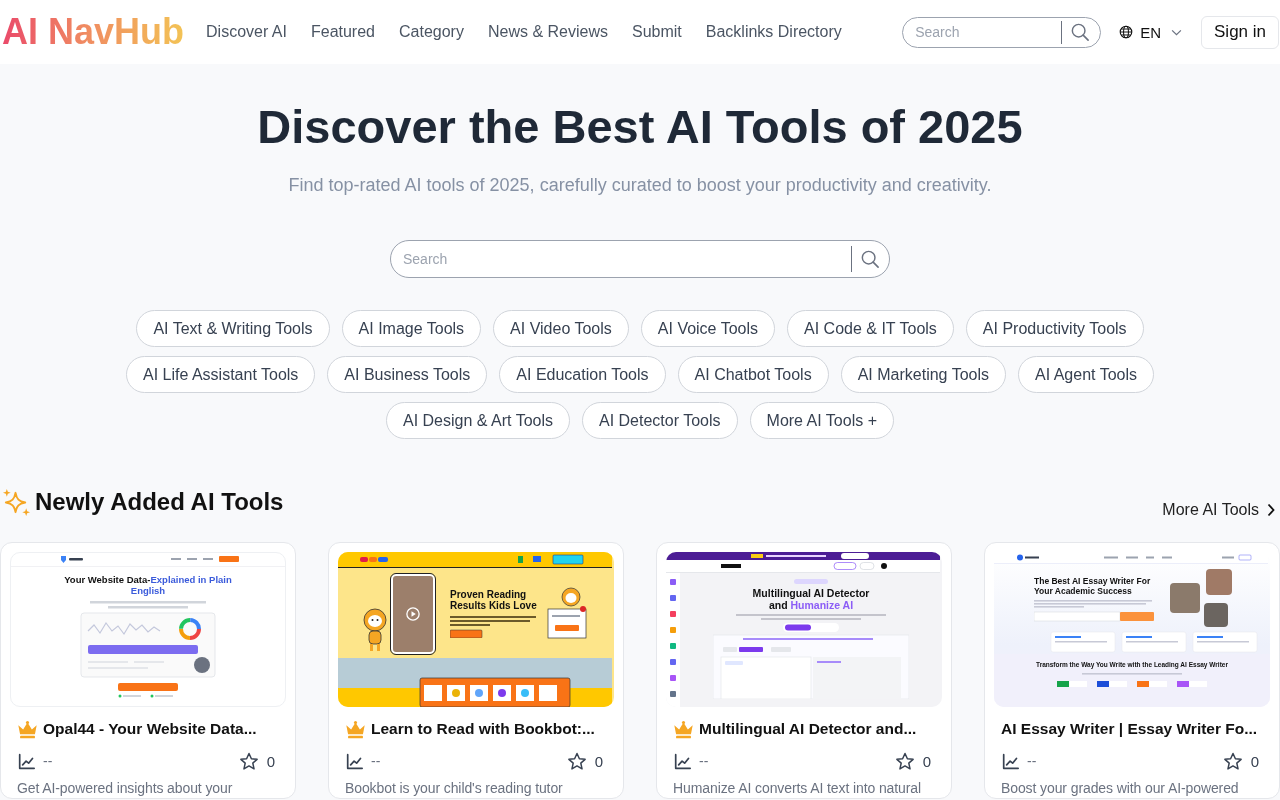 The width and height of the screenshot is (1280, 800). I want to click on category-chip: AI Code & IT Tools, so click(870, 328).